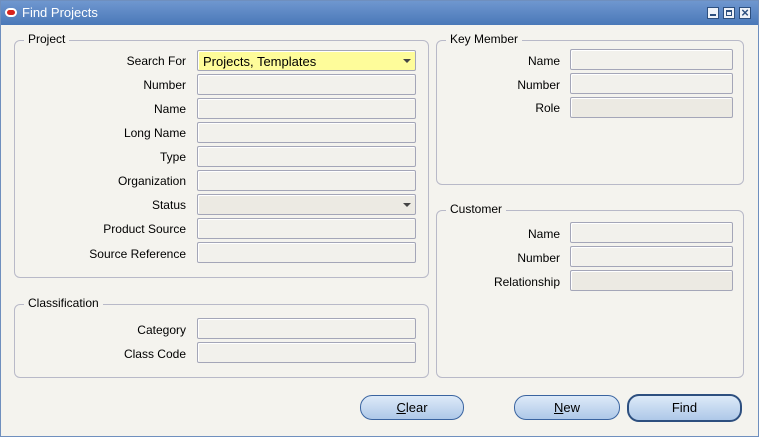 The width and height of the screenshot is (759, 437). I want to click on relationship-field, so click(651, 280).